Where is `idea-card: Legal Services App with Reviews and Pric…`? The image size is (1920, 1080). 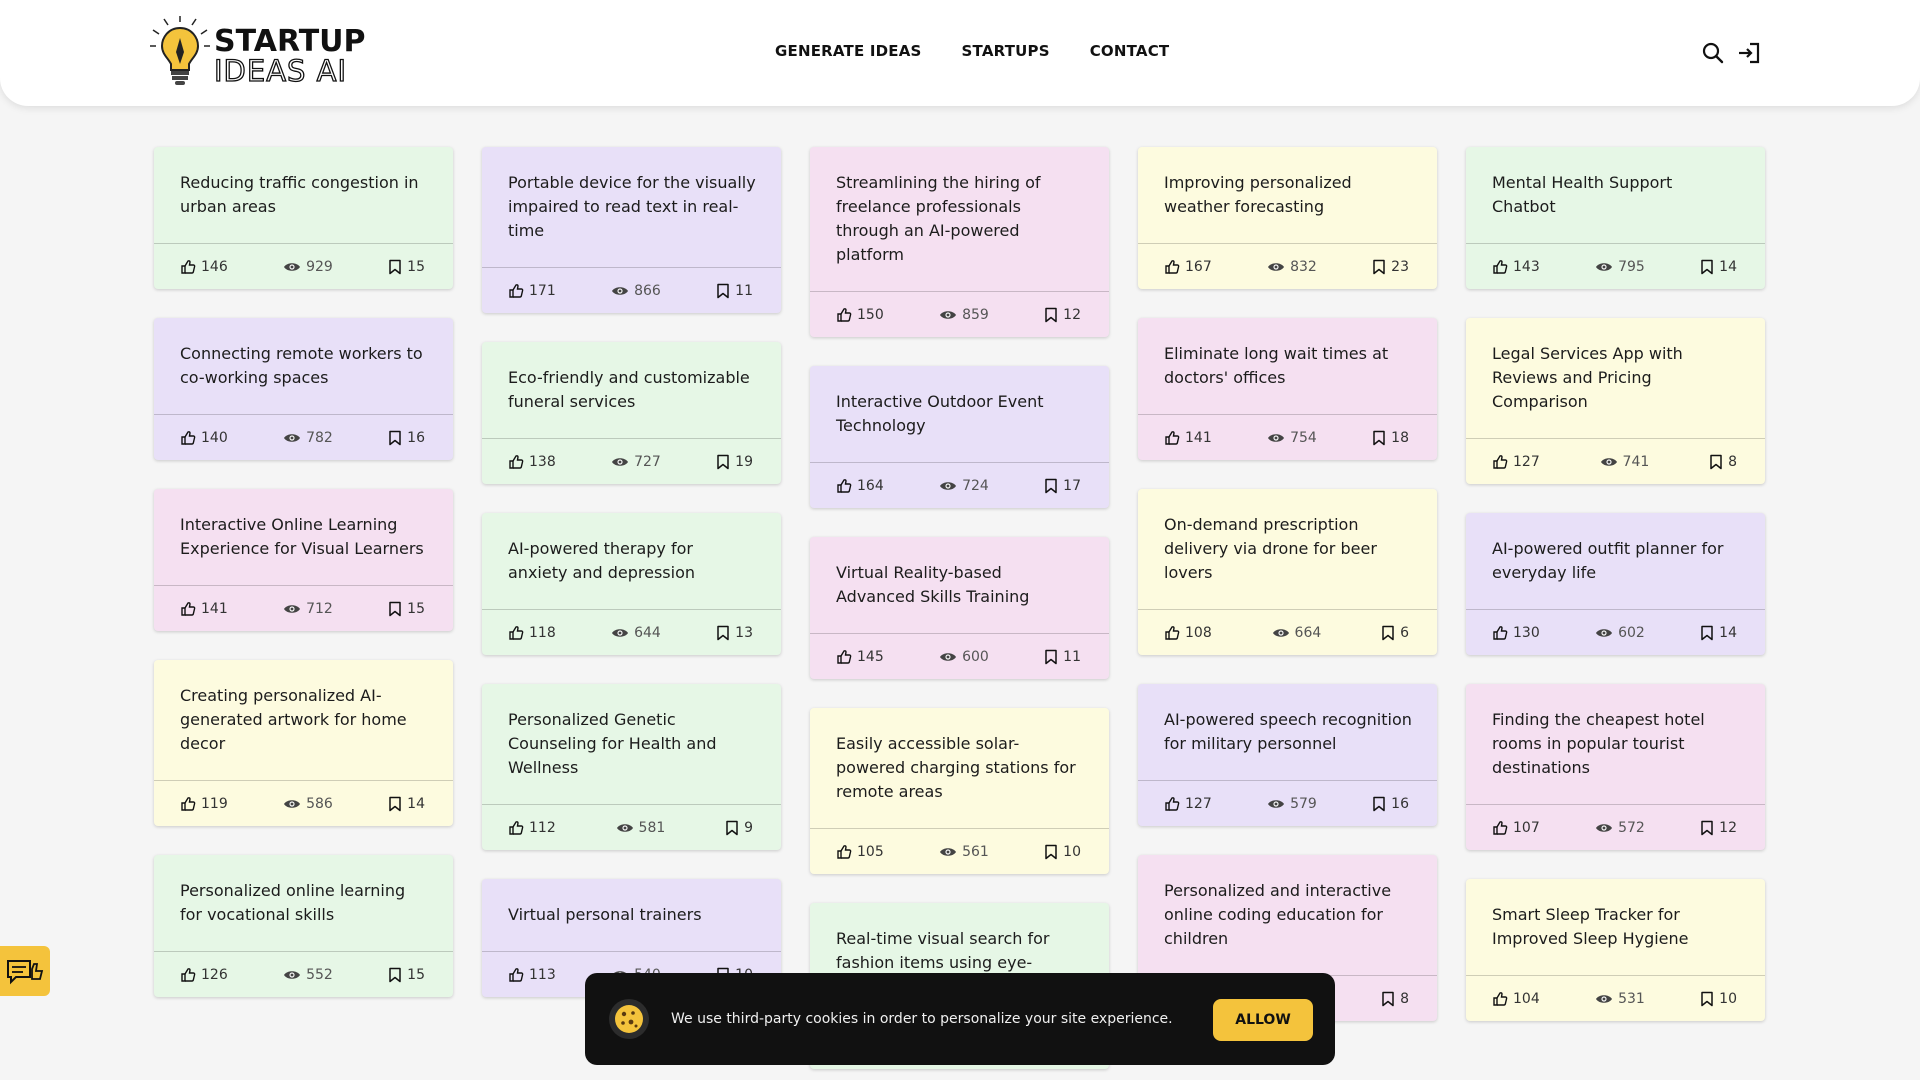
idea-card: Legal Services App with Reviews and Pric… is located at coordinates (1615, 401).